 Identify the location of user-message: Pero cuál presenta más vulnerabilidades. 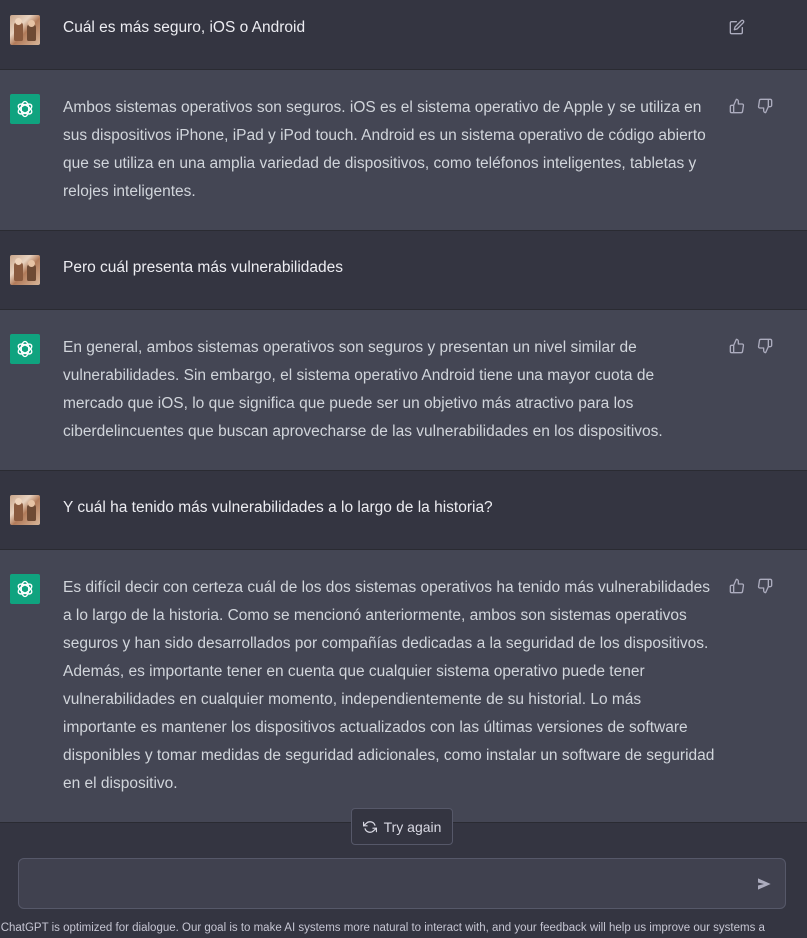
(403, 270).